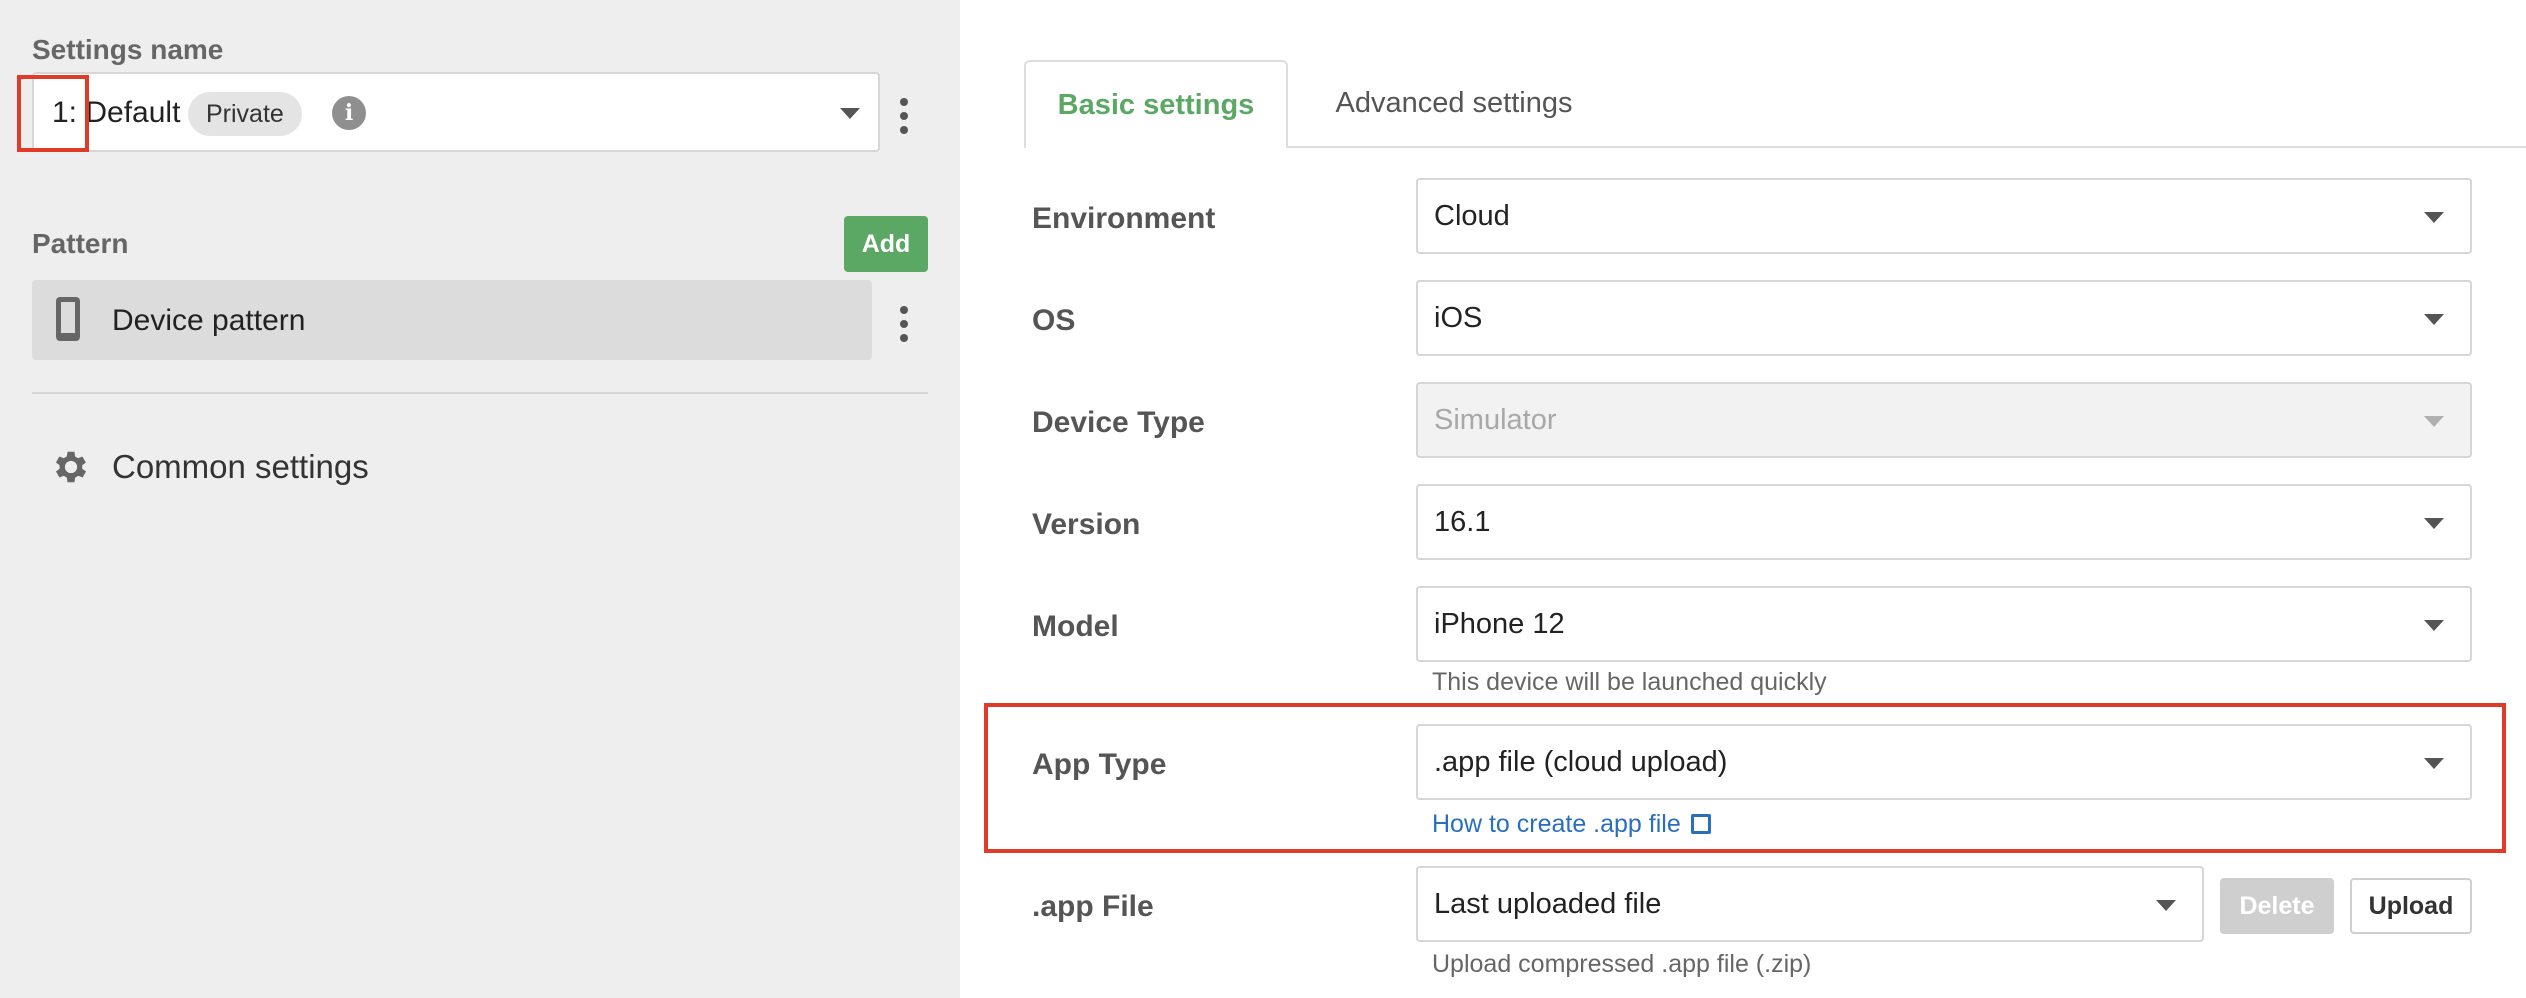  Describe the element at coordinates (2277, 906) in the screenshot. I see `delete-button: Delete` at that location.